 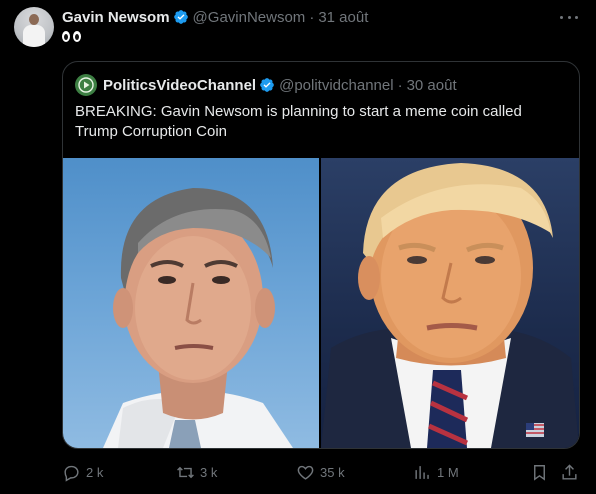 I want to click on action-bar: 2 k 3 k 35 k 1 M, so click(x=322, y=472).